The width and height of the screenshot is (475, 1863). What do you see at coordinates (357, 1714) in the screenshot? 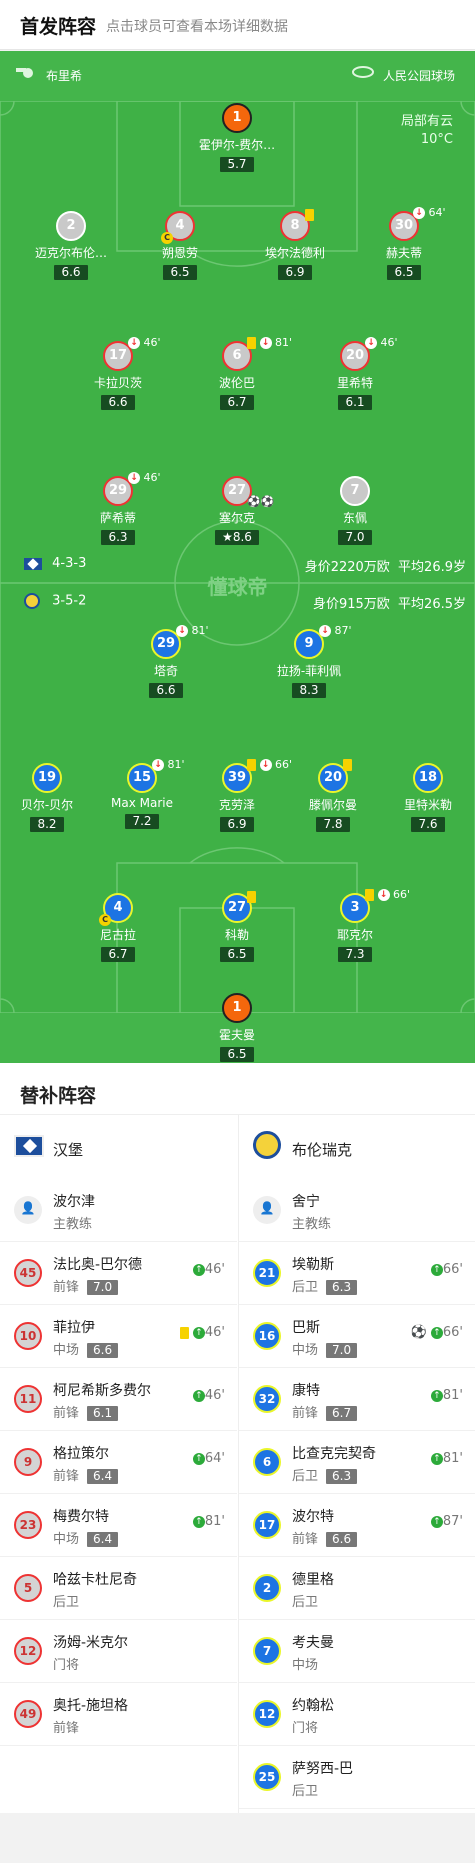
I see `bench-player-row: 12 约翰松 门将` at bounding box center [357, 1714].